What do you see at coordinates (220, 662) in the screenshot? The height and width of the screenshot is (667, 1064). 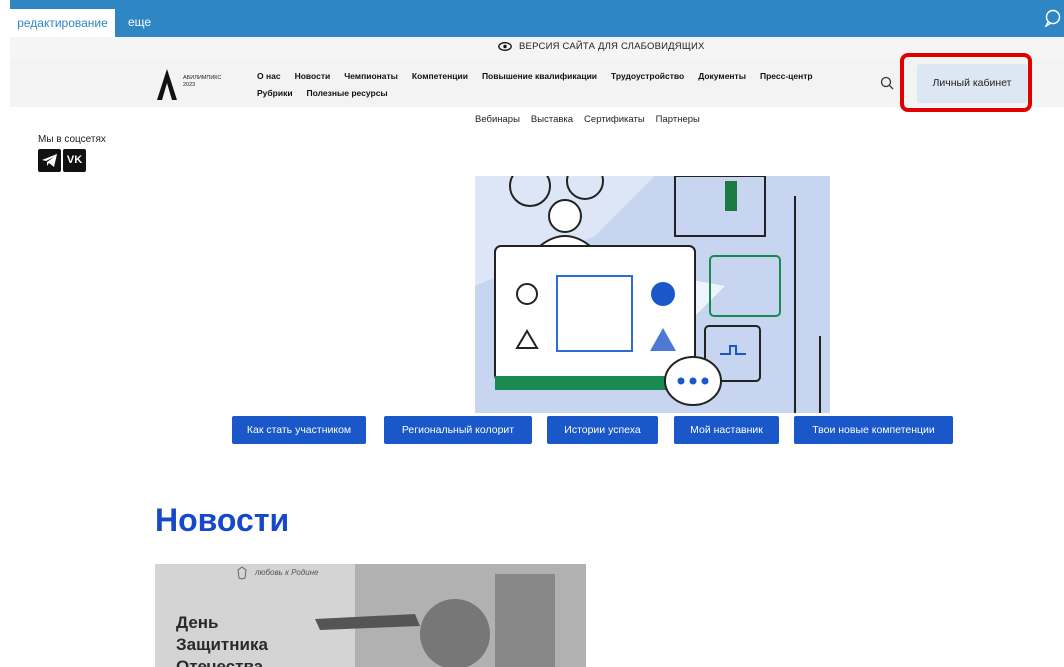 I see `news-card-title-line: Отечества` at bounding box center [220, 662].